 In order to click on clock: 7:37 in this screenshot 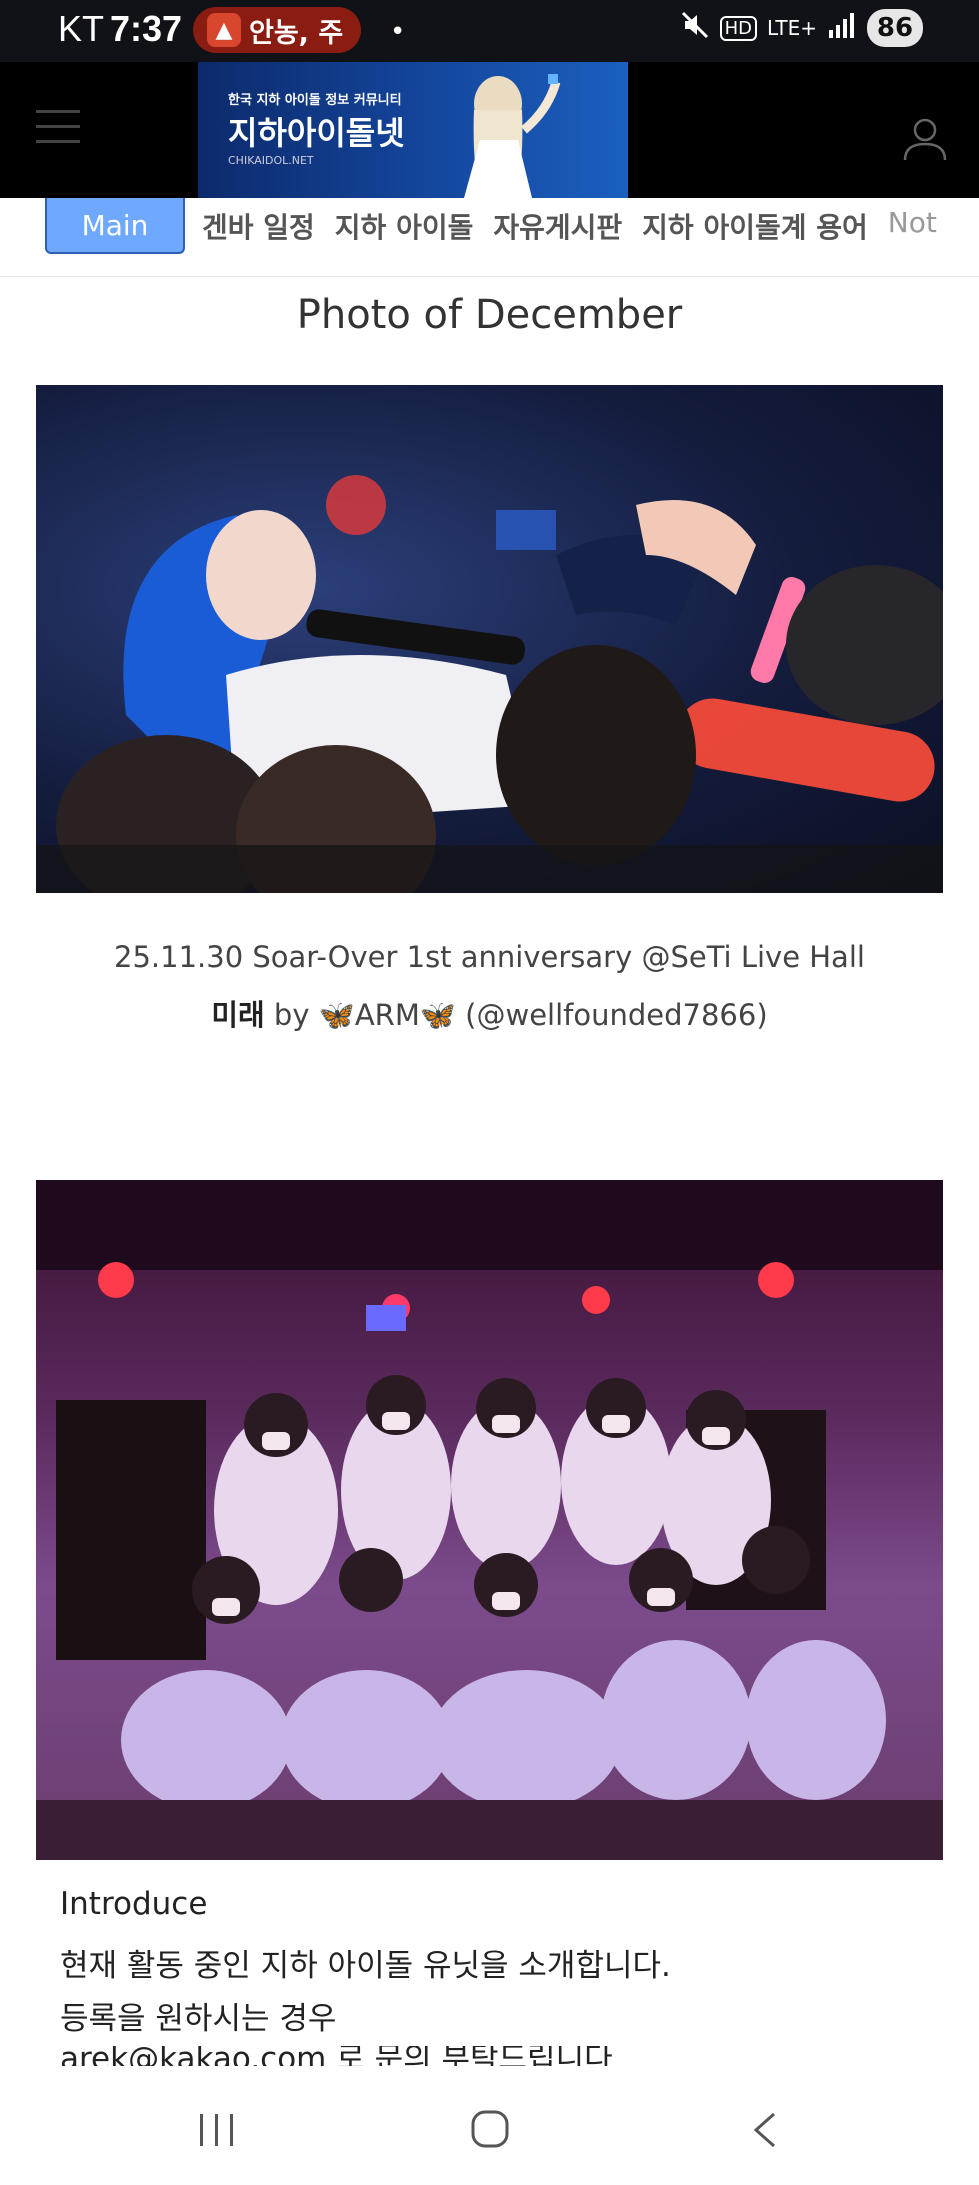, I will do `click(146, 28)`.